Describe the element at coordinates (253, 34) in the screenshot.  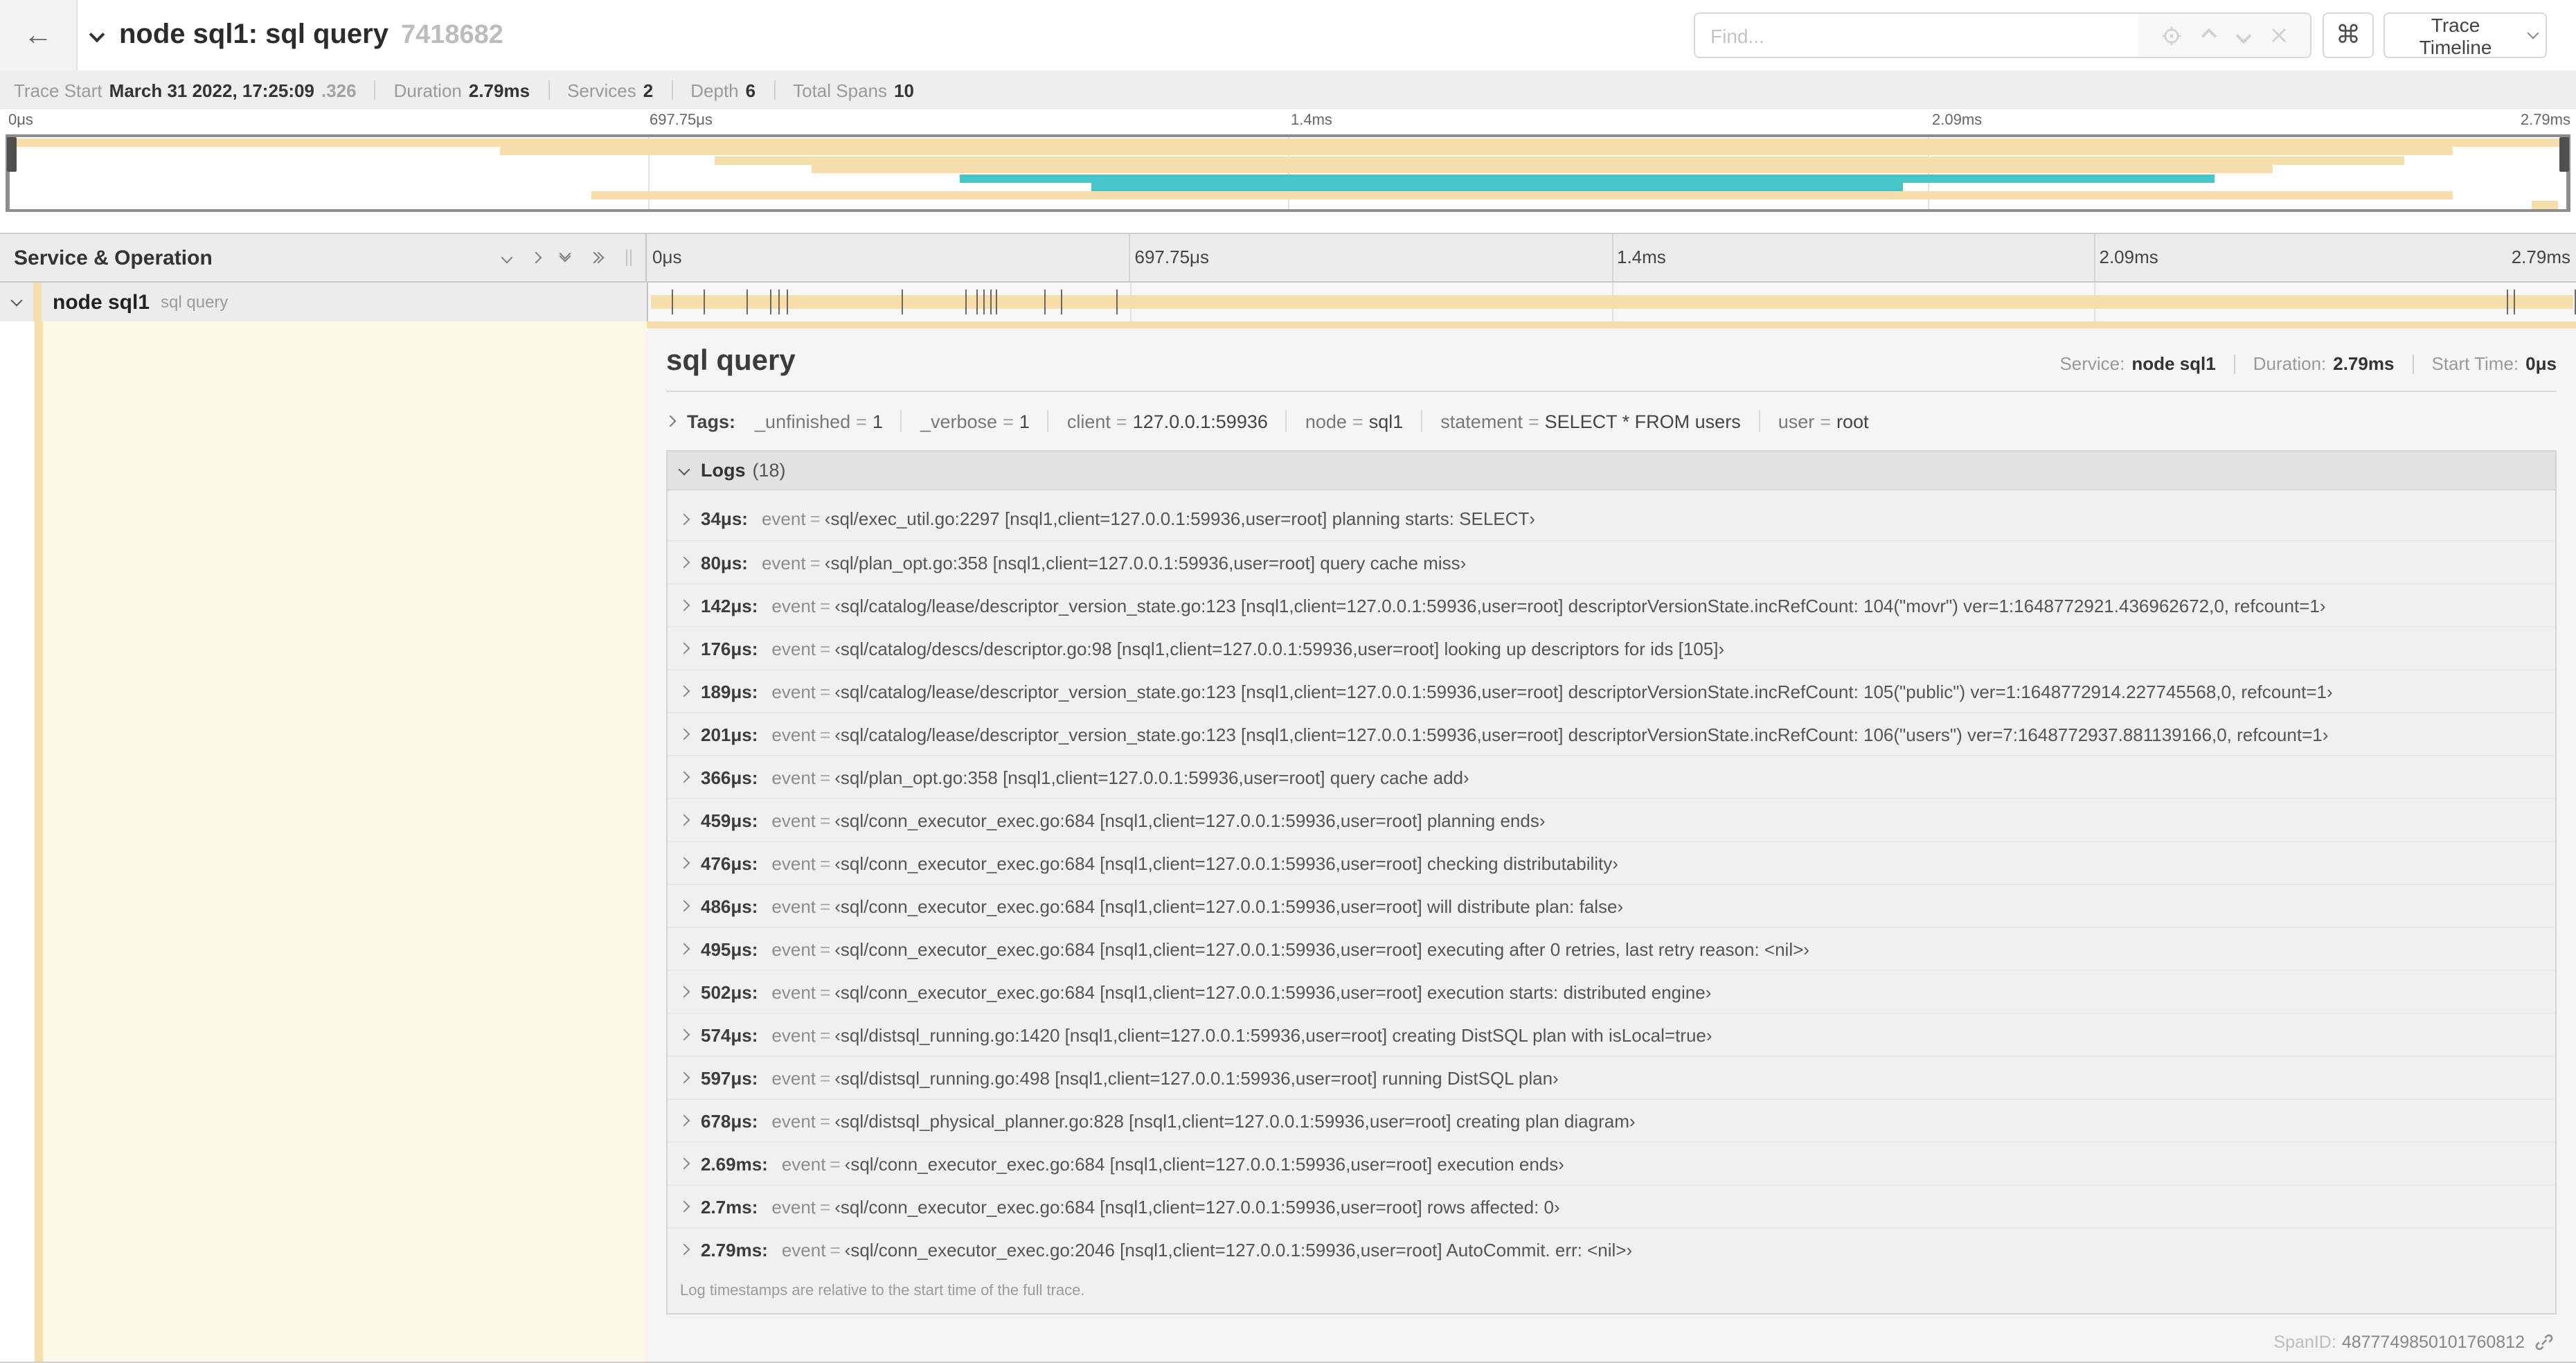
I see `page-title: node sql1: sql query` at that location.